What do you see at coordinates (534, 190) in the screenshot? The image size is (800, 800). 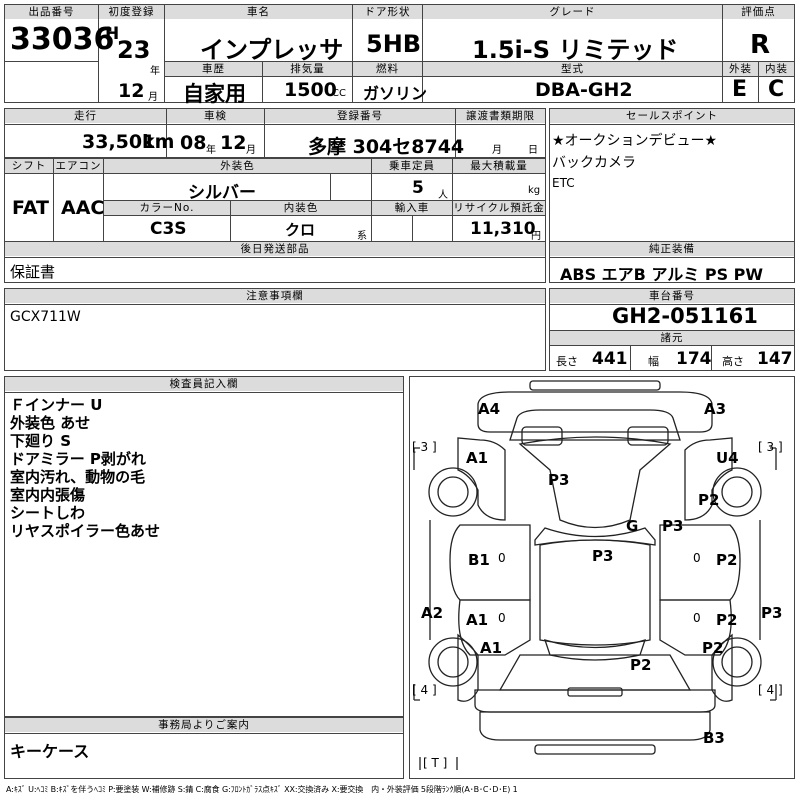 I see `load-unit: kg` at bounding box center [534, 190].